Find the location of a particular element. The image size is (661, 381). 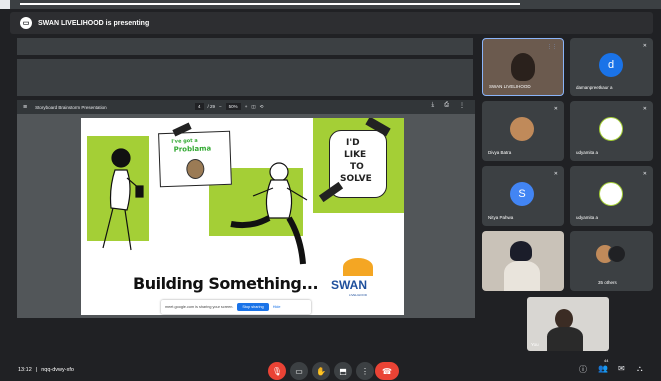

stop-sharing-button: Stop sharing is located at coordinates (253, 307).